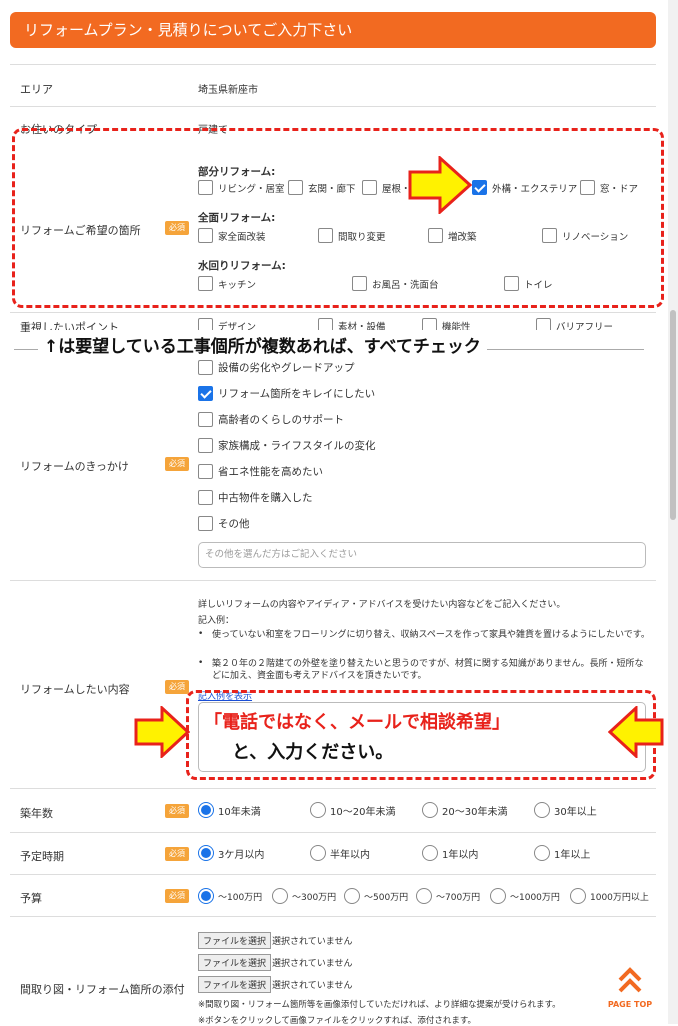 The width and height of the screenshot is (678, 1026). What do you see at coordinates (313, 752) in the screenshot?
I see `callout-please-enter: と、入力ください。` at bounding box center [313, 752].